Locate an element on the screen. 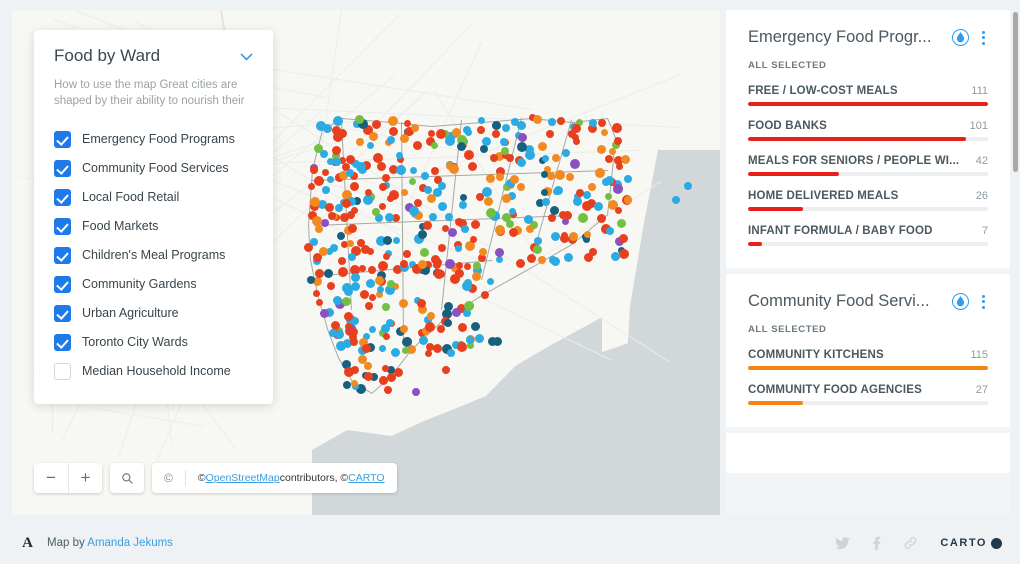 The image size is (1020, 564). category-name: HOME DELIVERED MEALS is located at coordinates (862, 196).